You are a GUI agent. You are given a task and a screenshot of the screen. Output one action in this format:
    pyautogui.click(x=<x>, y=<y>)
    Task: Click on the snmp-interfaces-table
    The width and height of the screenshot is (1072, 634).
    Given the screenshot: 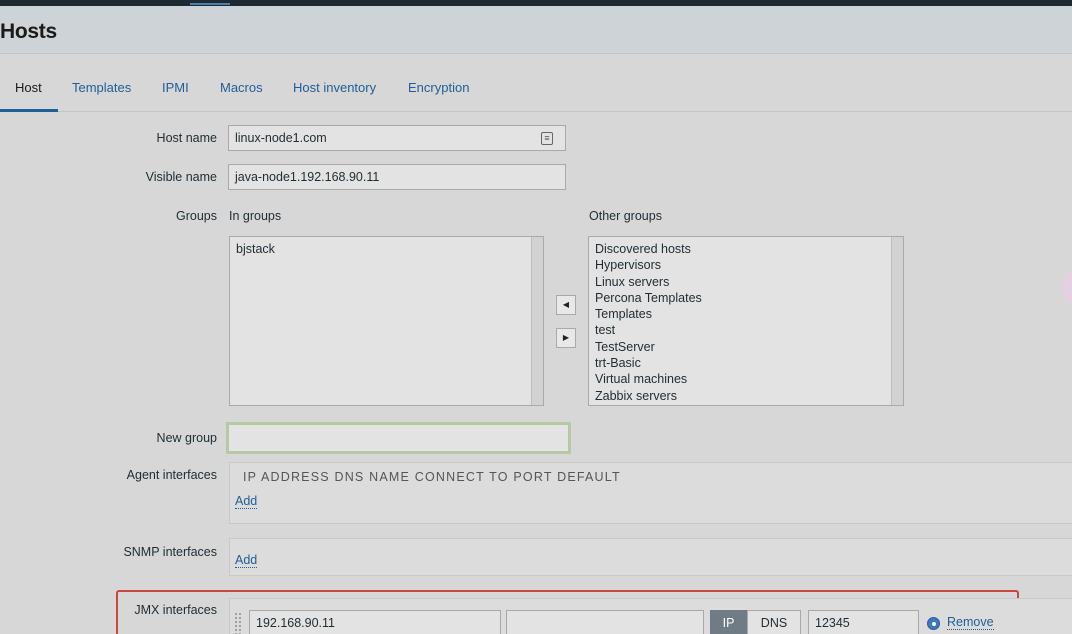 What is the action you would take?
    pyautogui.click(x=650, y=557)
    